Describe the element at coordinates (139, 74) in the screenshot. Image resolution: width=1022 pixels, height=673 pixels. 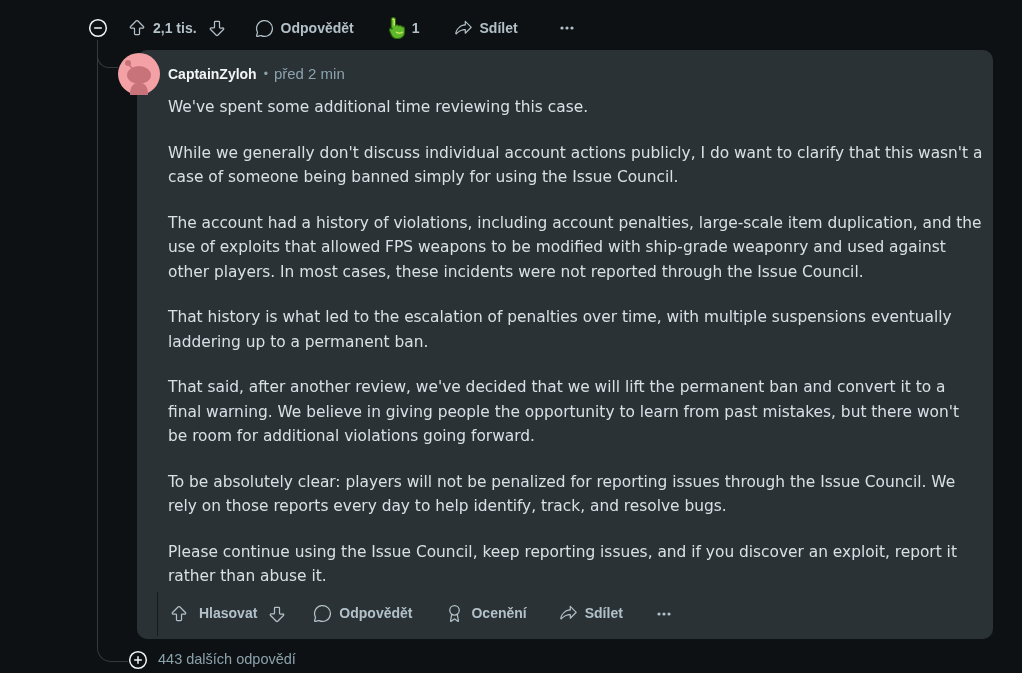
I see `avatar-icon` at that location.